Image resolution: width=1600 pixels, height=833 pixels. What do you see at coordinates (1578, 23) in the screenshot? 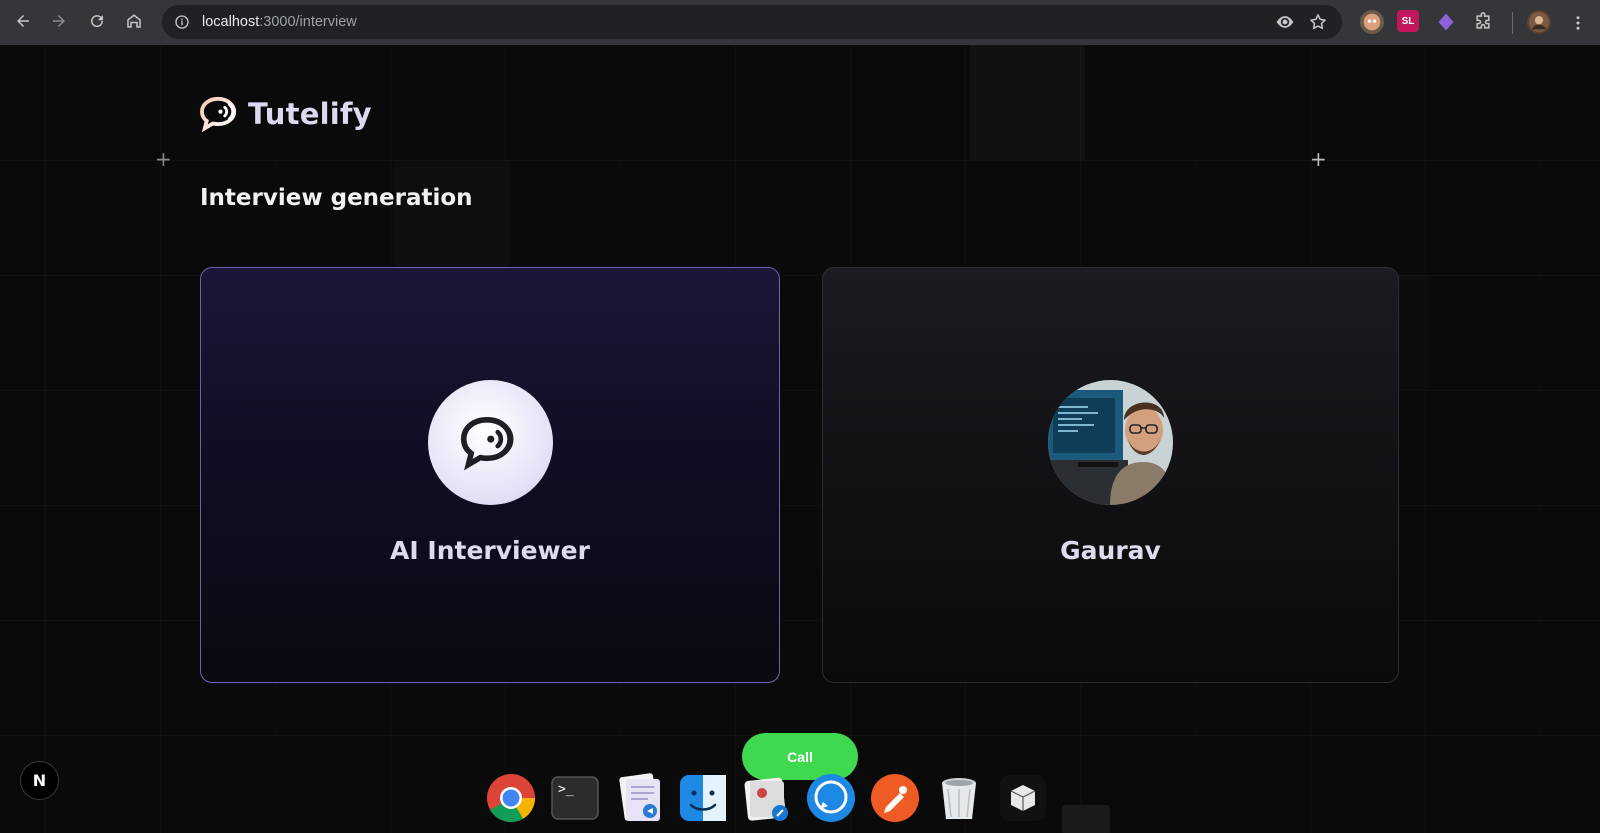
I see `browser-menu-icon` at bounding box center [1578, 23].